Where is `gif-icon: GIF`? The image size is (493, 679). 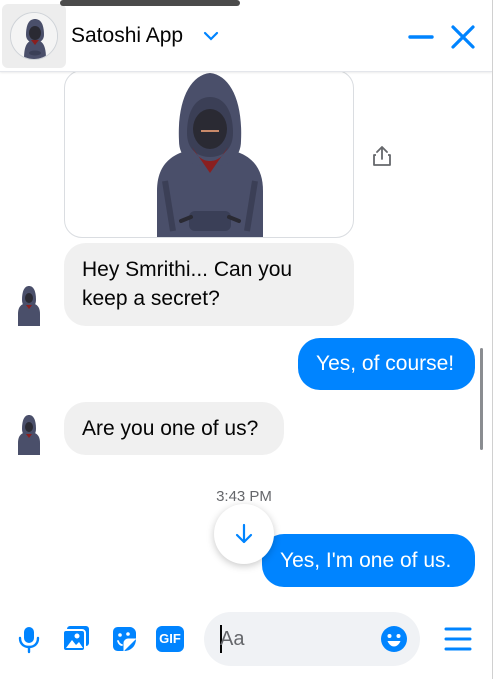
gif-icon: GIF is located at coordinates (170, 639).